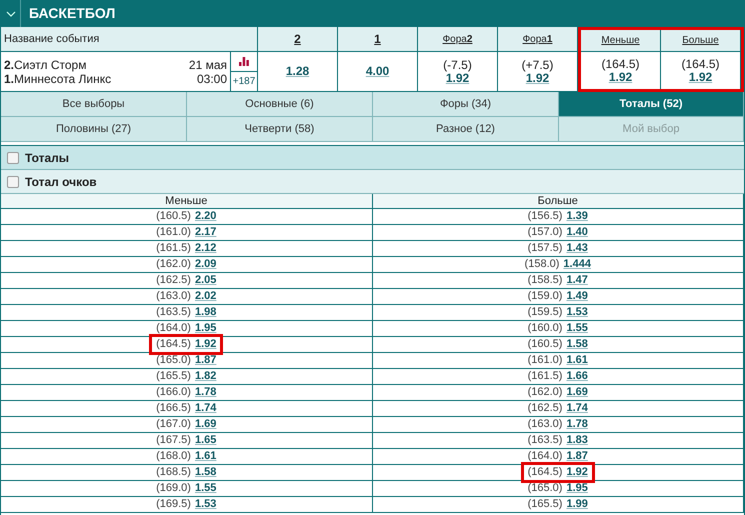  What do you see at coordinates (94, 104) in the screenshot?
I see `market-tab: Все выборы` at bounding box center [94, 104].